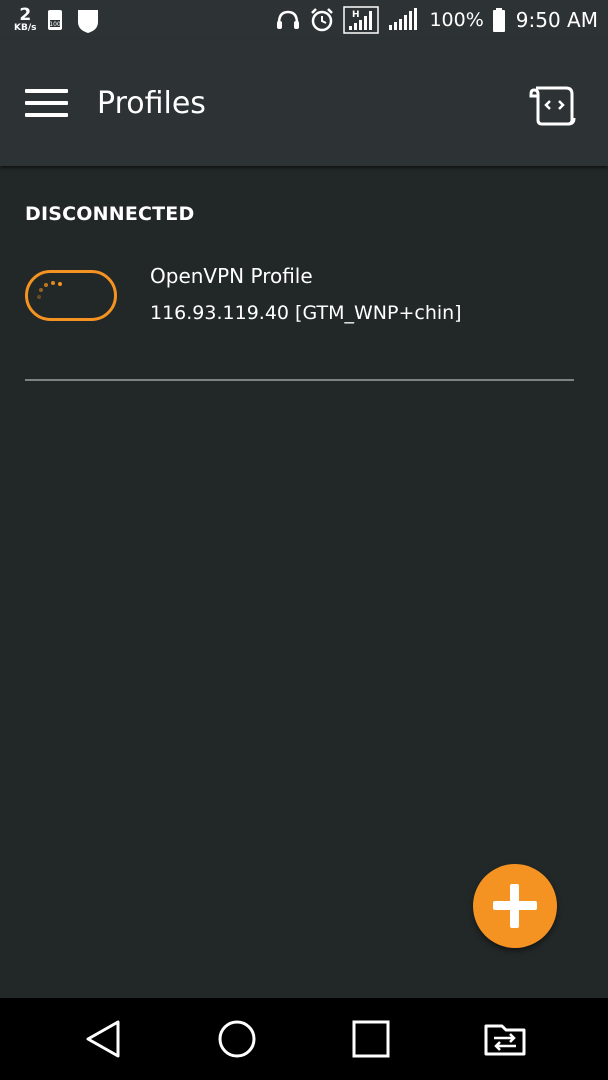 This screenshot has height=1080, width=608. Describe the element at coordinates (55, 20) in the screenshot. I see `data-saver-icon: 100` at that location.